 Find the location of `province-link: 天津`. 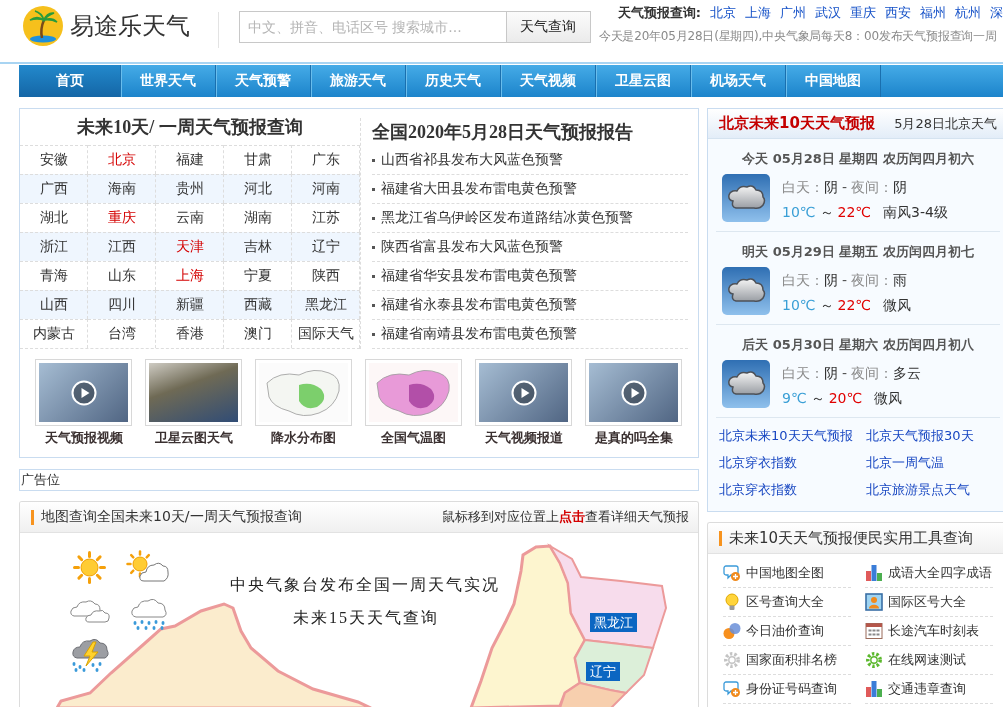

province-link: 天津 is located at coordinates (190, 246).